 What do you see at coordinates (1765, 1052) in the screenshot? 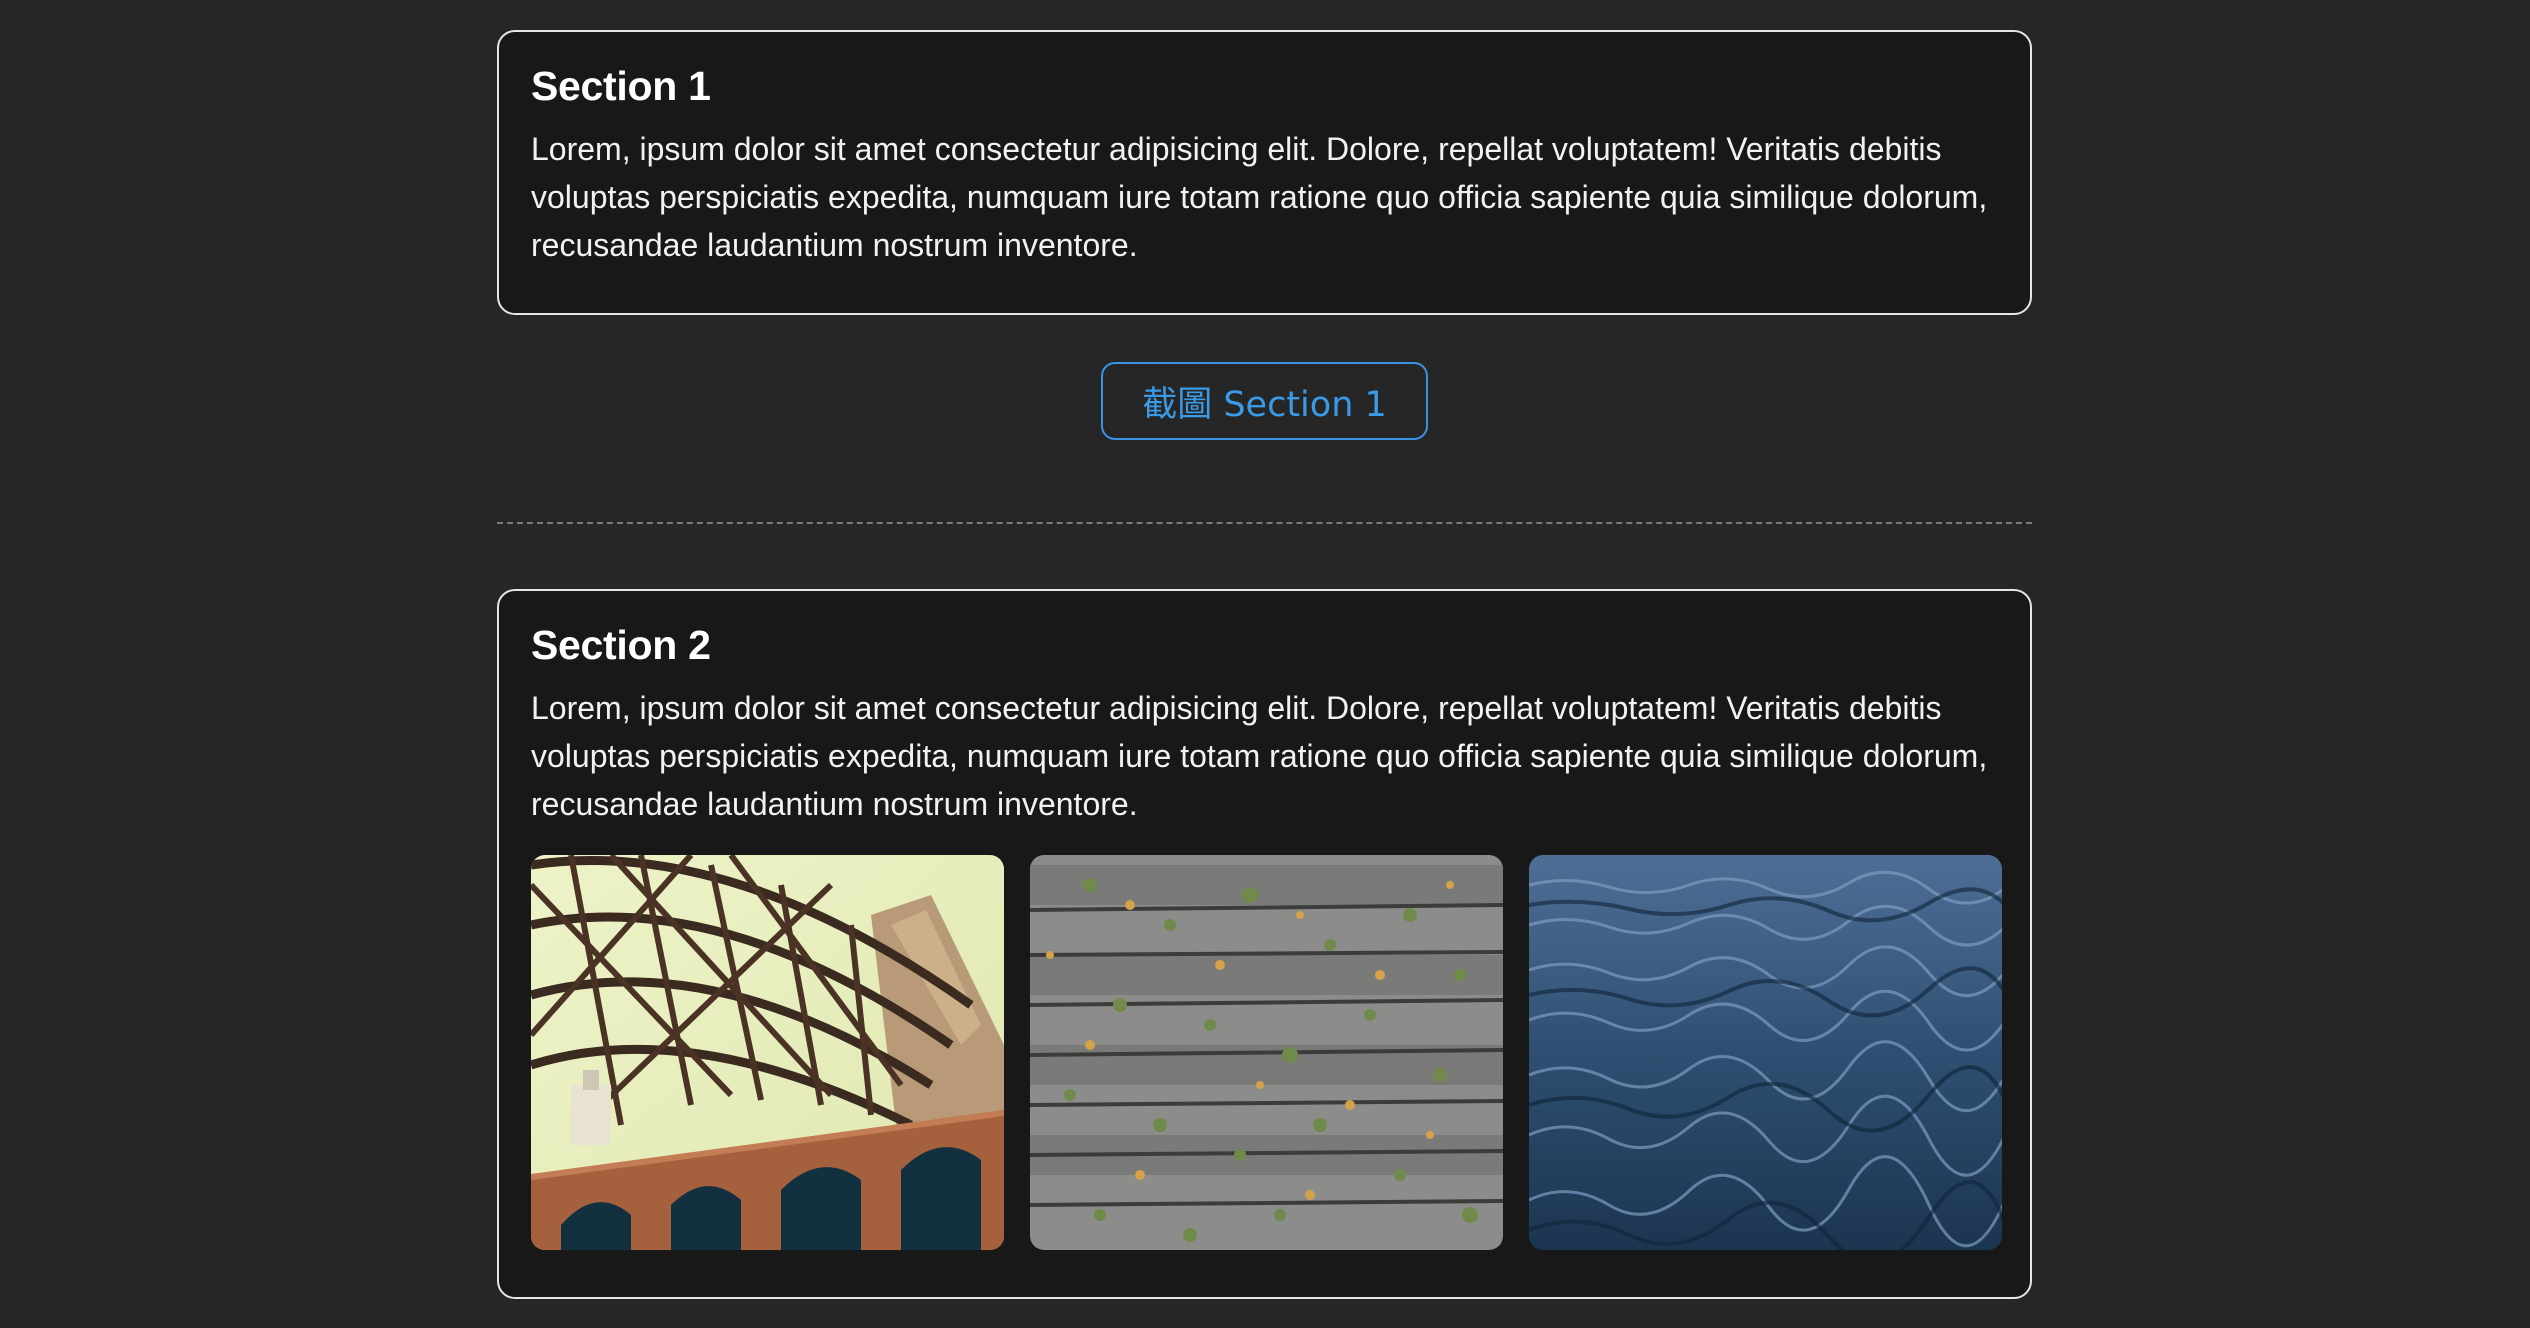
I see `ocean-water-image` at bounding box center [1765, 1052].